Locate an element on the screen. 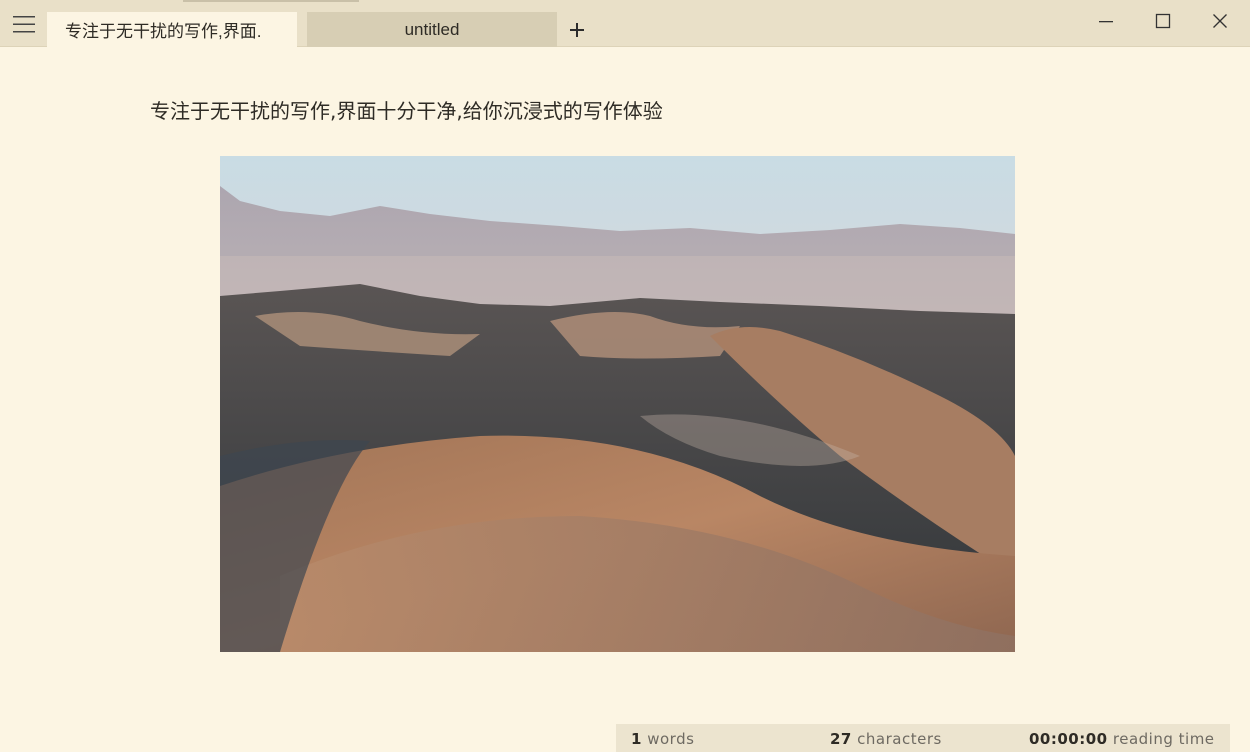  maximize-icon is located at coordinates (1163, 21).